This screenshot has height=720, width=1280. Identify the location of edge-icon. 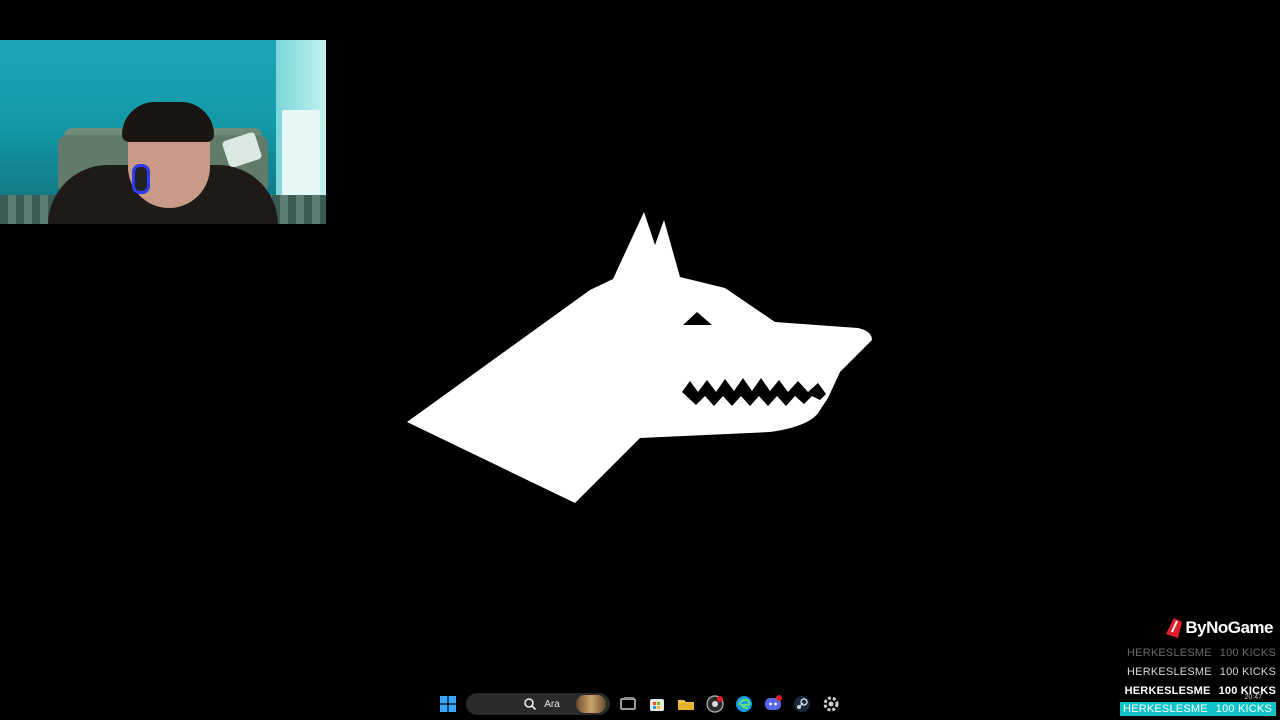
(744, 704).